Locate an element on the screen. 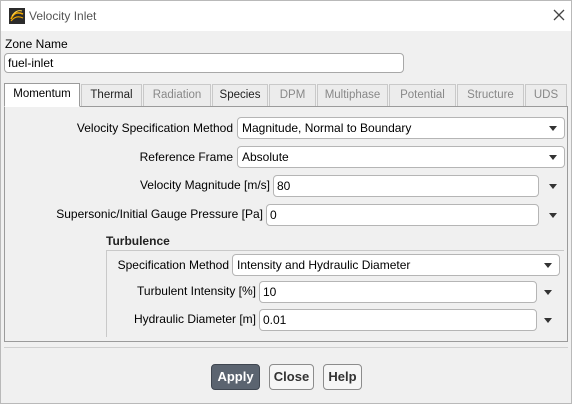 The image size is (572, 404). turbulent-intensity-label: Turbulent Intensity [%] is located at coordinates (196, 291).